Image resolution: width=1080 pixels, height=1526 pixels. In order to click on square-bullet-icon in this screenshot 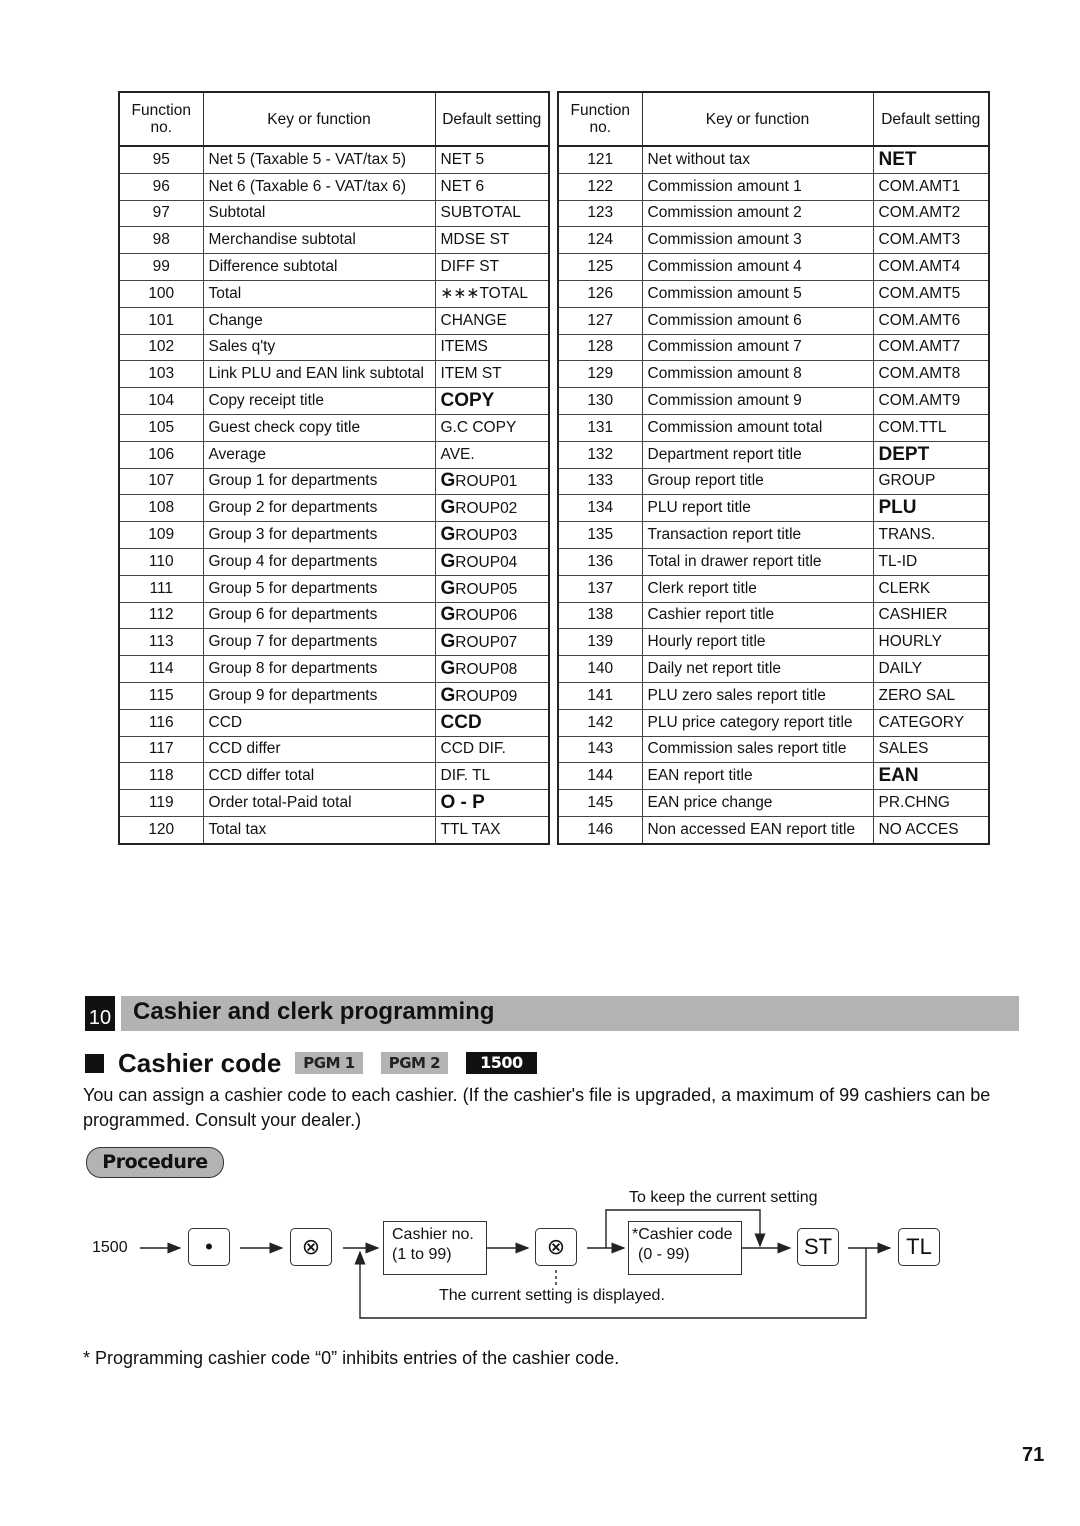, I will do `click(94, 1063)`.